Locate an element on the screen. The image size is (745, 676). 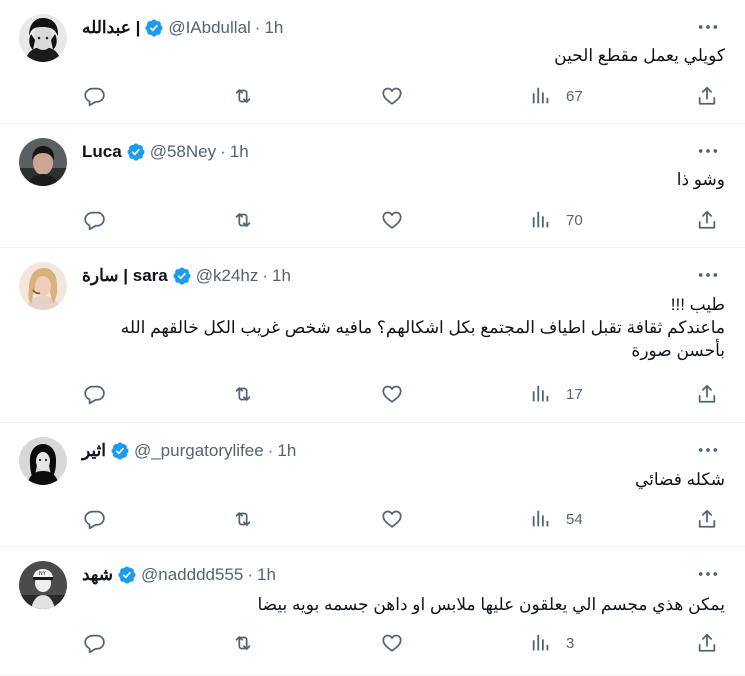
tweet-header: اثير @_purgatorylifee · 1h is located at coordinates (189, 451).